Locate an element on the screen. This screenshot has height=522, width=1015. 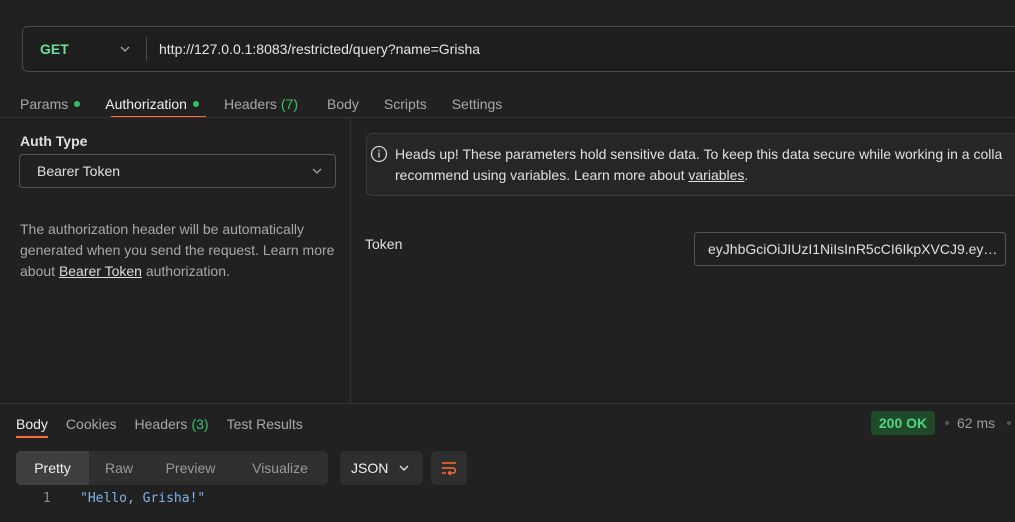
tab-label: Cookies is located at coordinates (91, 424).